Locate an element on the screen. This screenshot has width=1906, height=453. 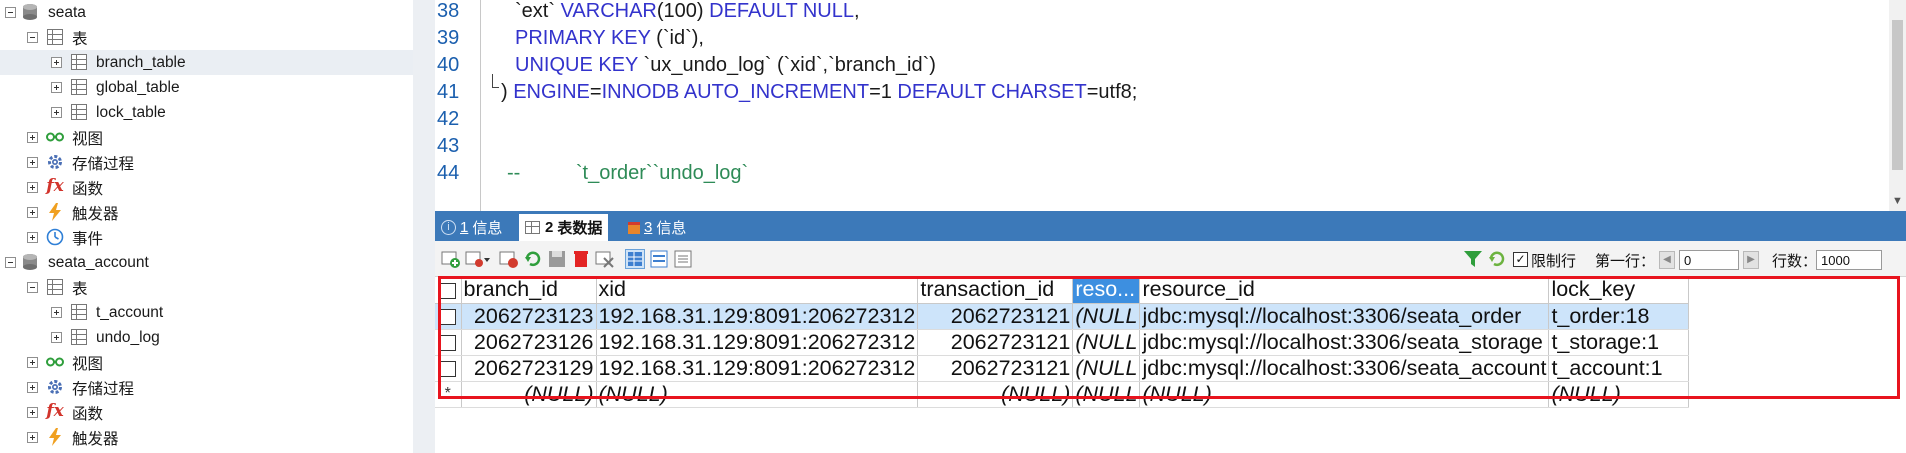
cell-lock-key: t_storage:1 is located at coordinates (1619, 342).